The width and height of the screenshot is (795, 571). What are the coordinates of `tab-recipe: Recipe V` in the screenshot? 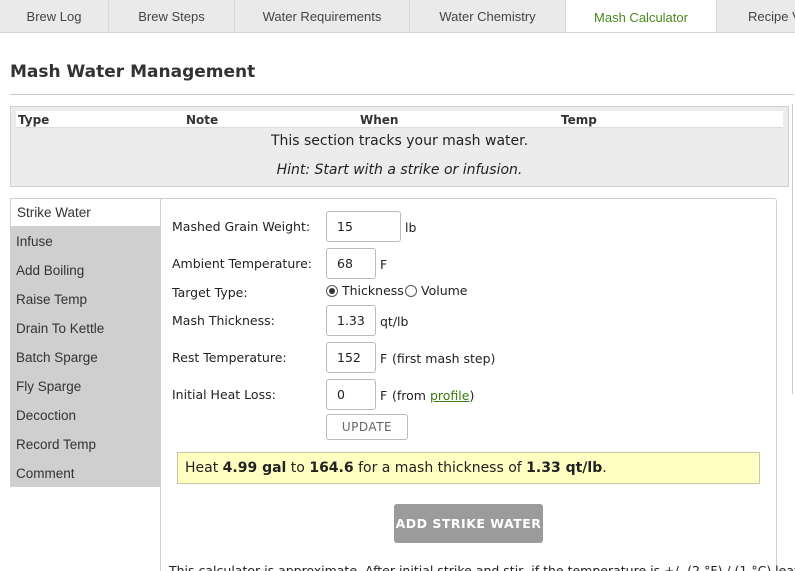 It's located at (756, 16).